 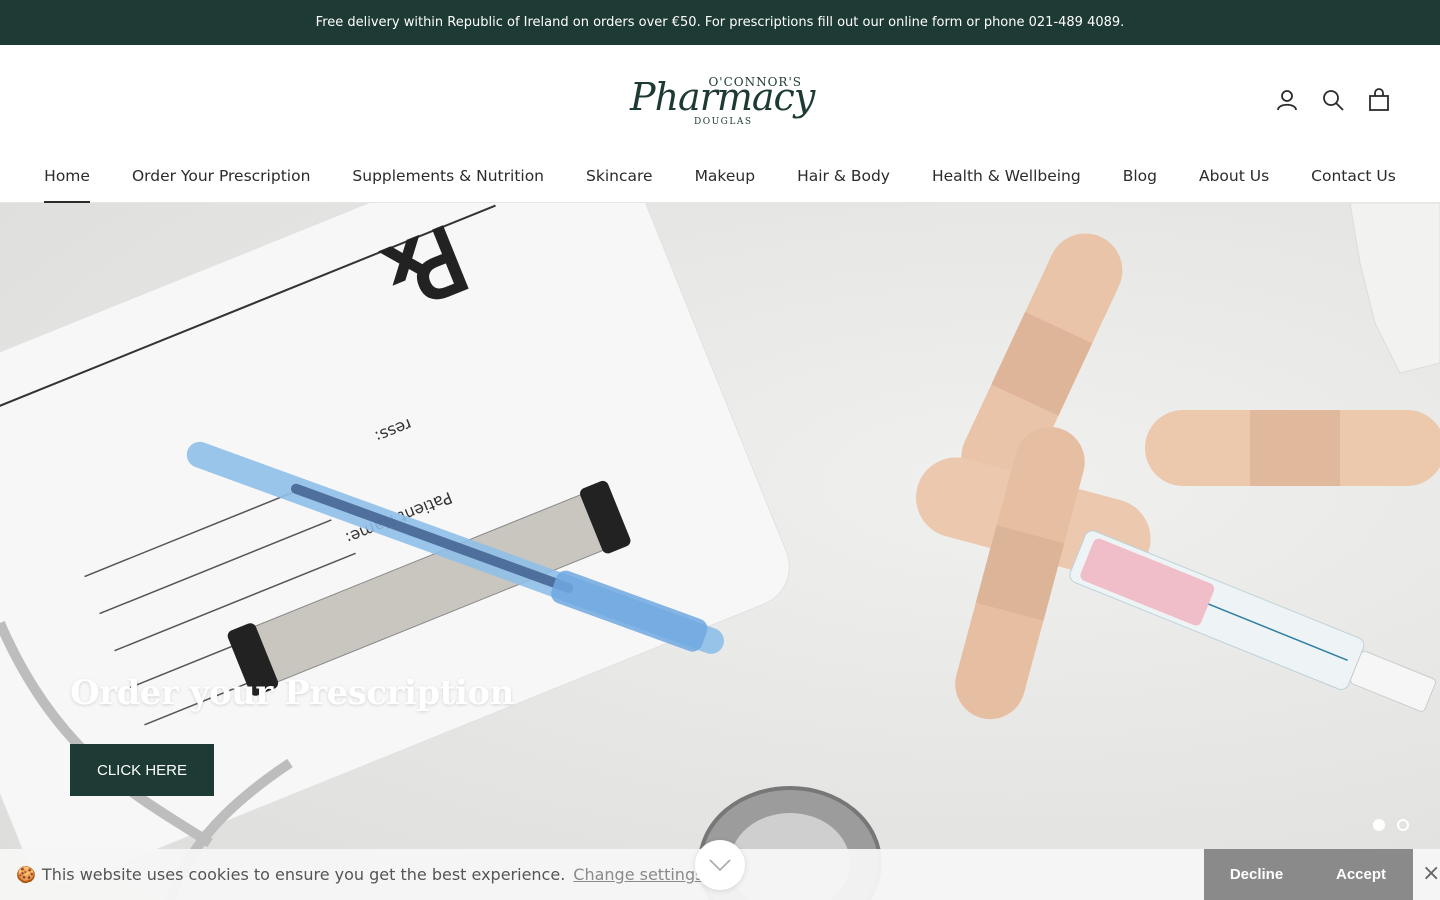 What do you see at coordinates (638, 874) in the screenshot?
I see `change-settings-link: Change settings` at bounding box center [638, 874].